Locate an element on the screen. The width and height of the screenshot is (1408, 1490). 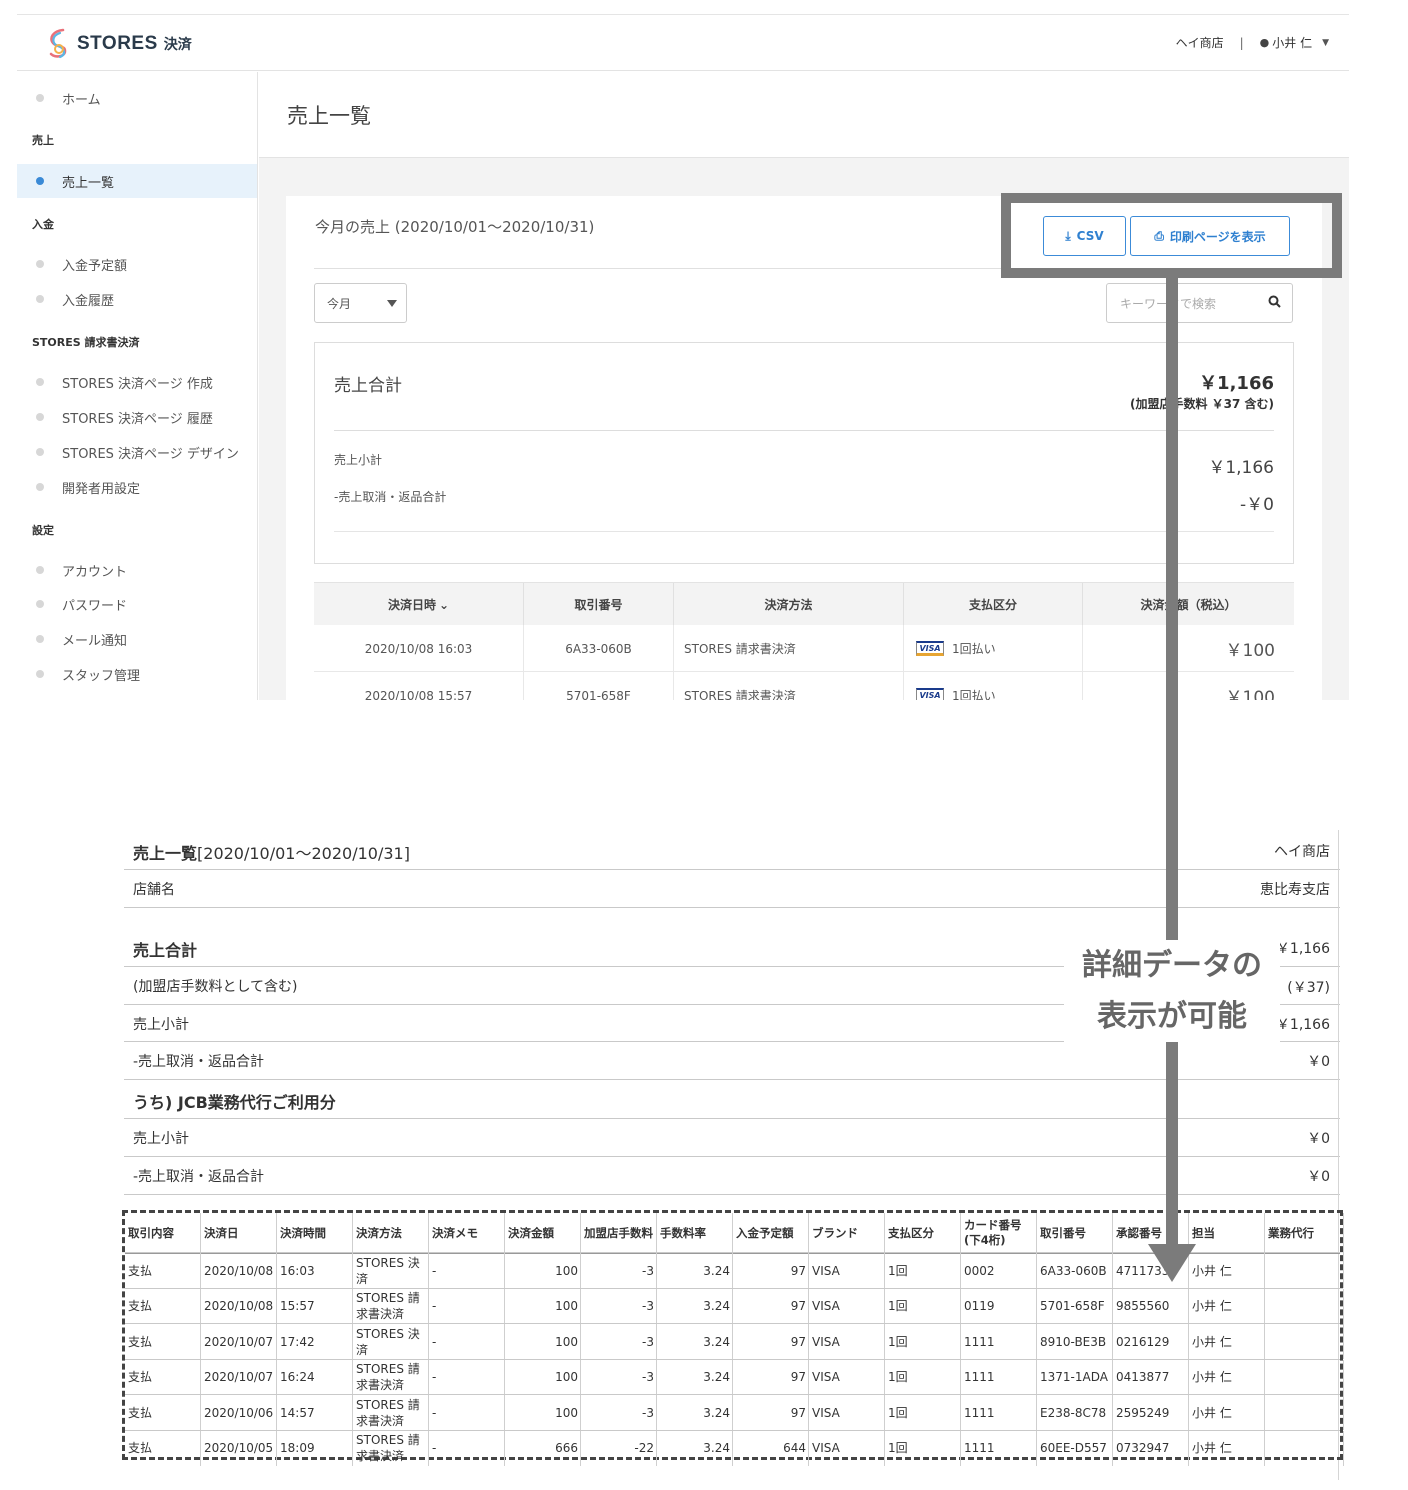
detail-cell: 5701-658F is located at coordinates (1075, 1306).